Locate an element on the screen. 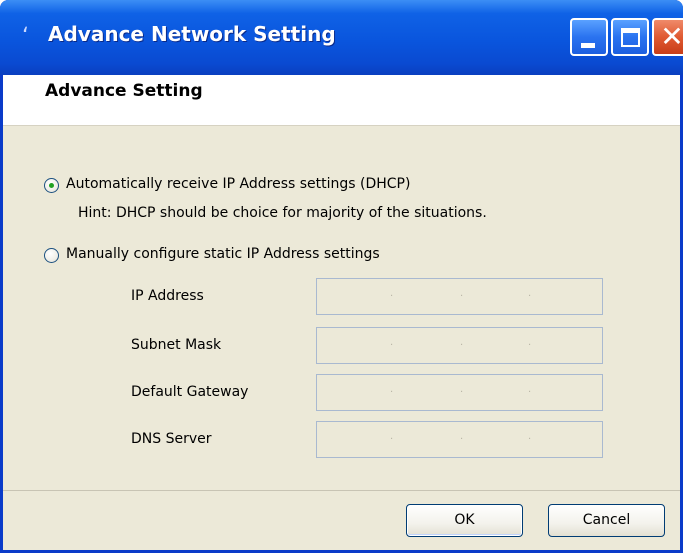 Image resolution: width=683 pixels, height=553 pixels. dns-server-input: · · · is located at coordinates (459, 439).